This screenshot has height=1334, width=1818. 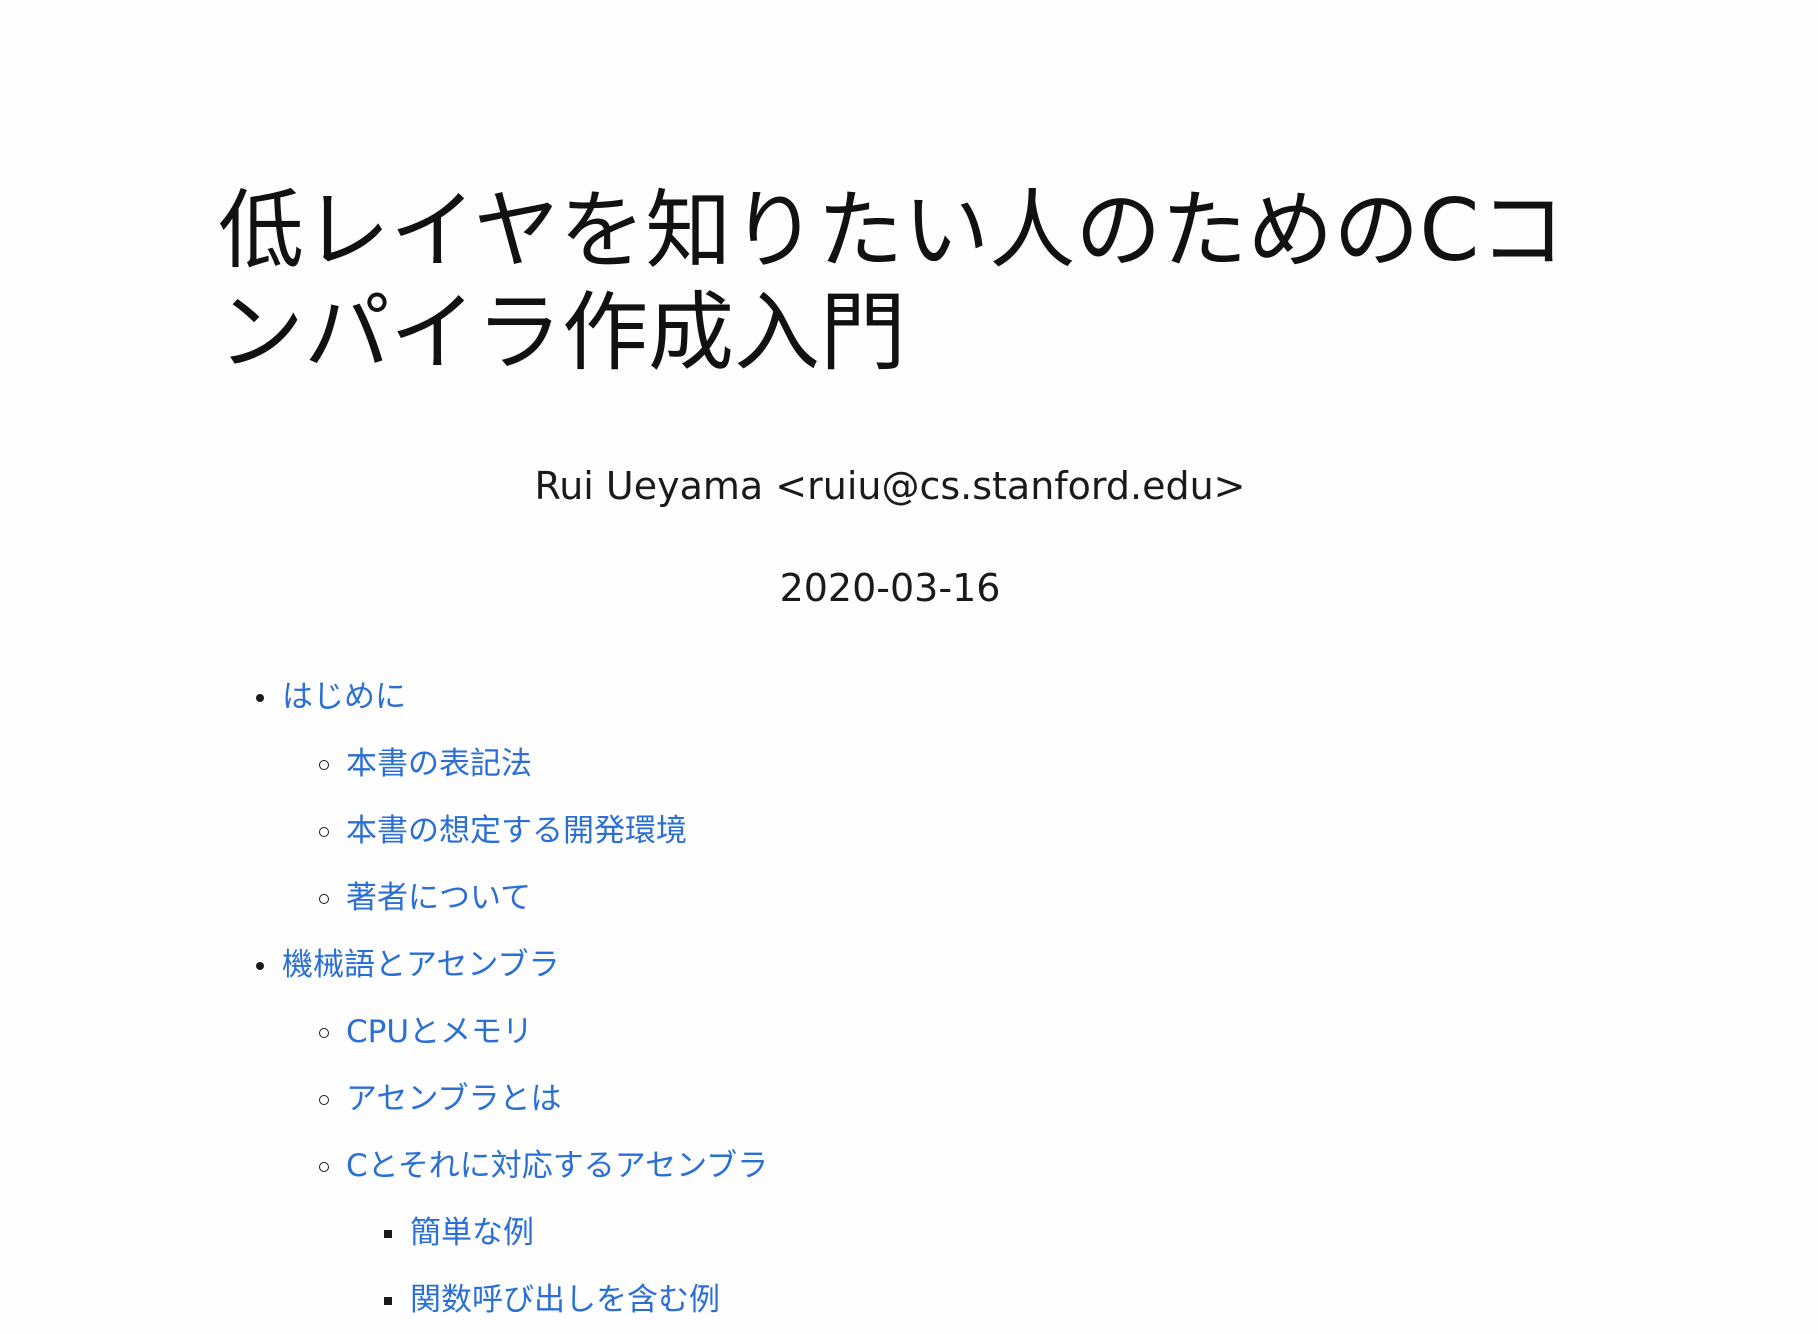 I want to click on author-line: Rui Ueyama <ruiu@cs.stanford.edu>, so click(x=890, y=486).